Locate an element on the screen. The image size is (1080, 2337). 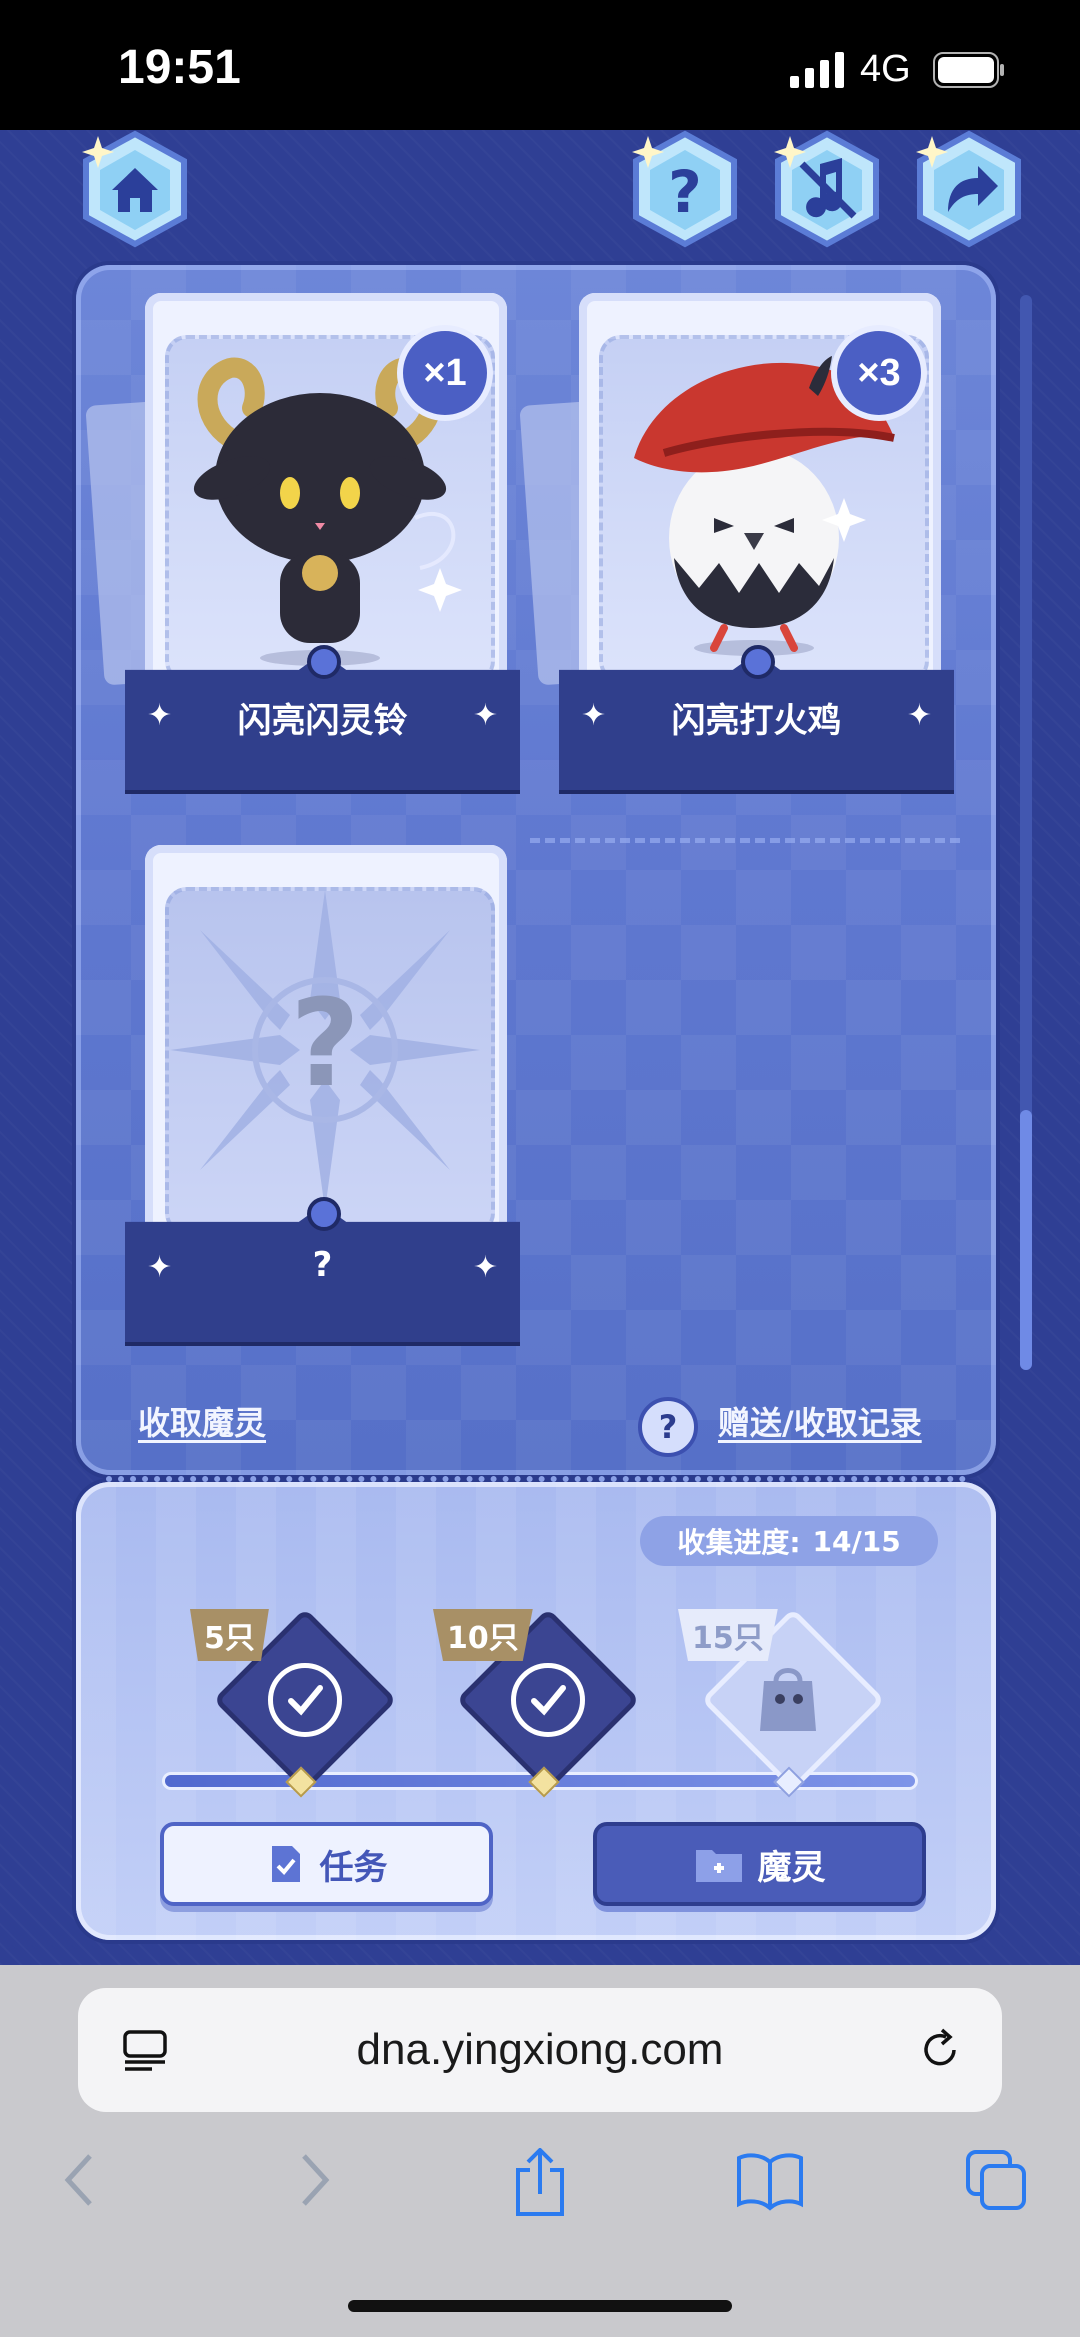
card-name: 闪亮闪灵铃 is located at coordinates (322, 721).